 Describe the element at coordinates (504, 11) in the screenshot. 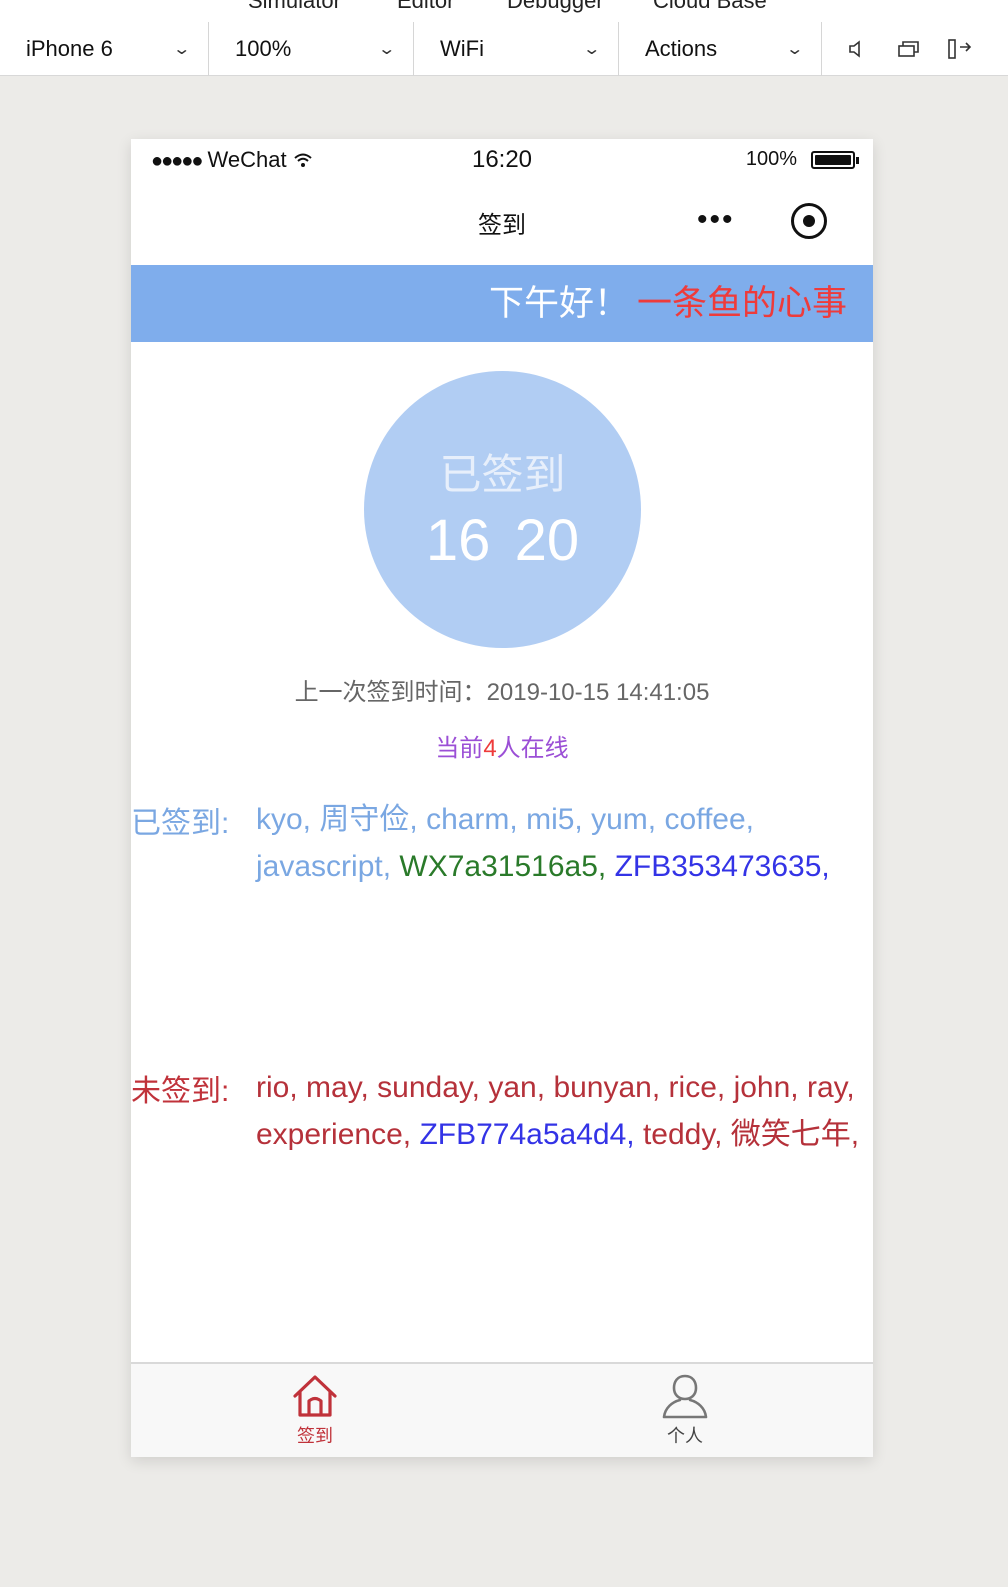

I see `devtools-tab-strip: Simulator Editor Debugger Cloud Base` at that location.